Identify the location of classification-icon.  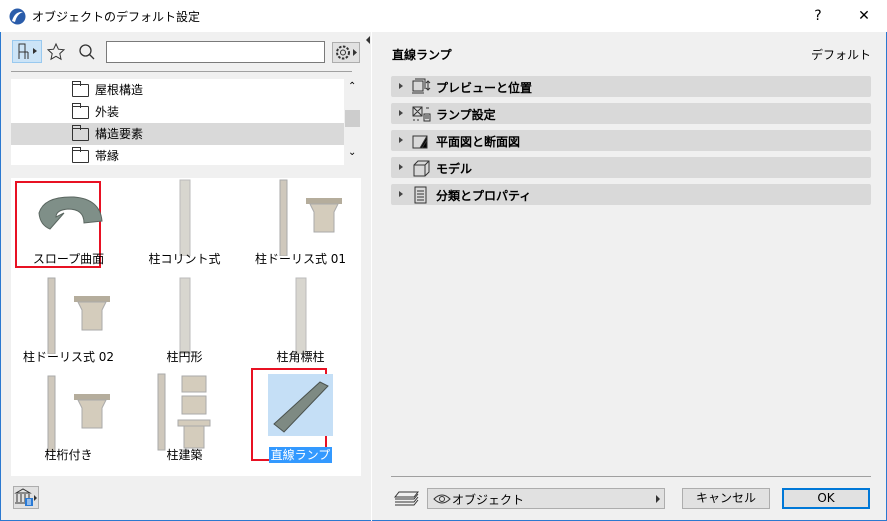
(420, 195).